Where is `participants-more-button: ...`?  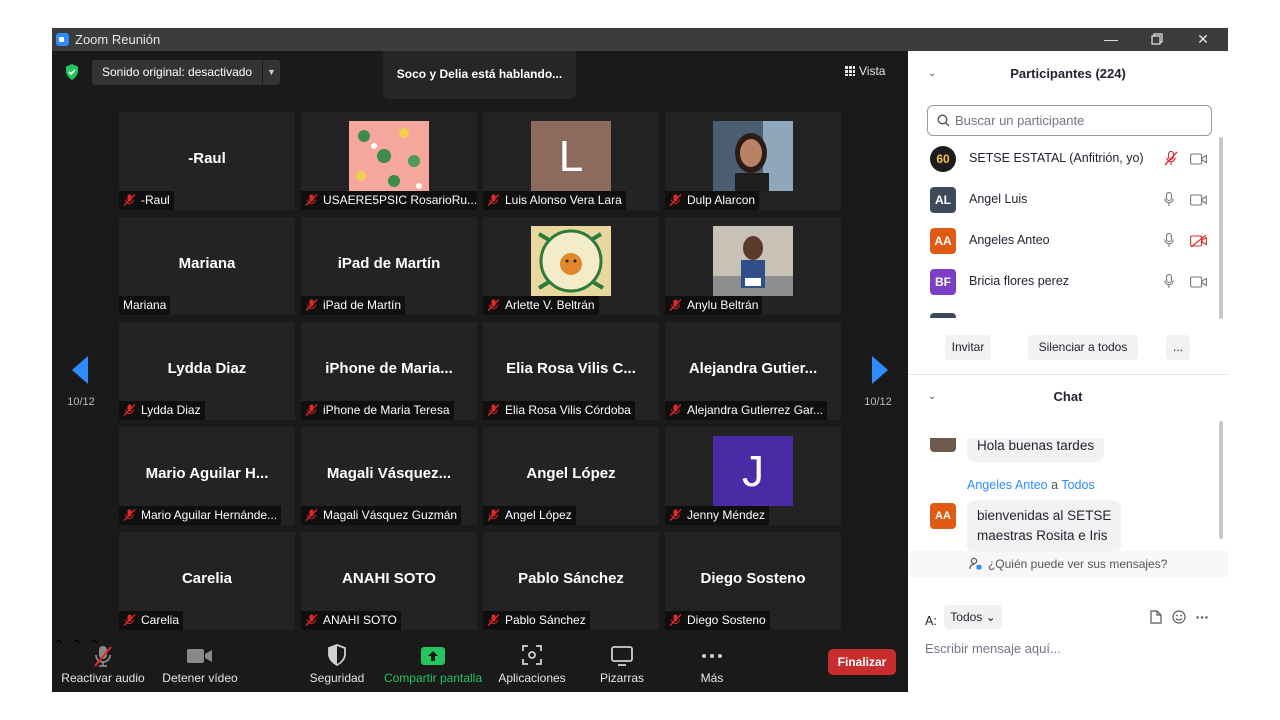 participants-more-button: ... is located at coordinates (1178, 347).